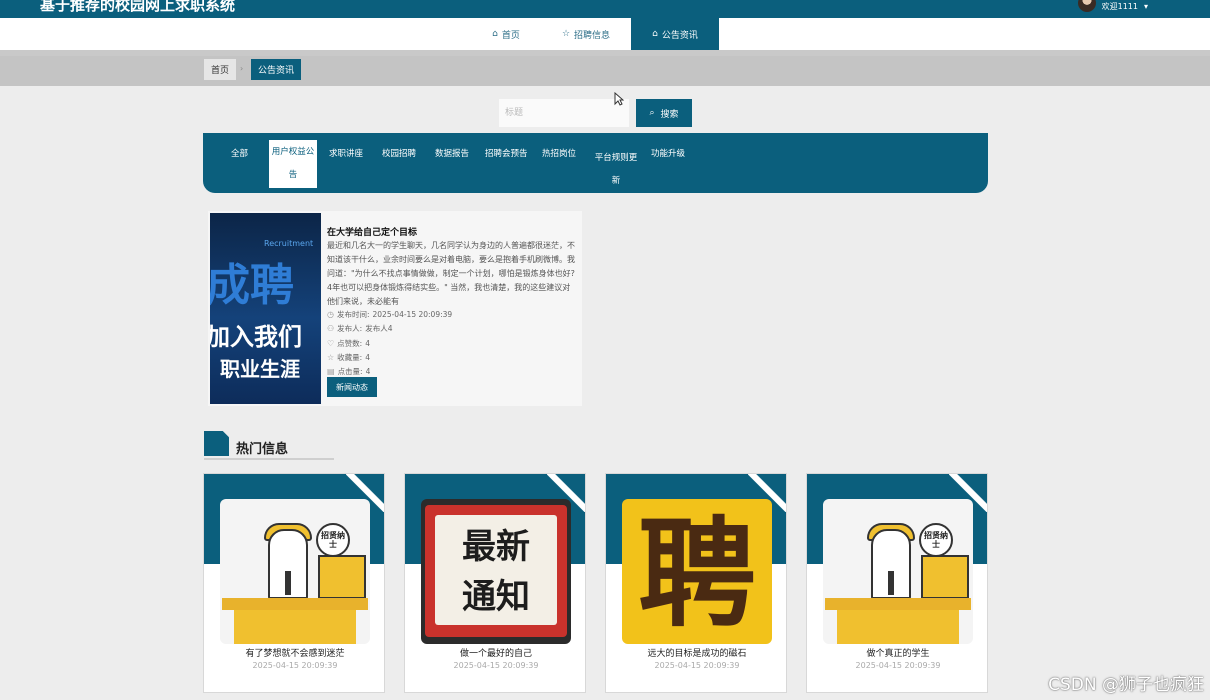 Image resolution: width=1210 pixels, height=700 pixels. Describe the element at coordinates (346, 153) in the screenshot. I see `category-job-lectures: 求职讲座` at that location.